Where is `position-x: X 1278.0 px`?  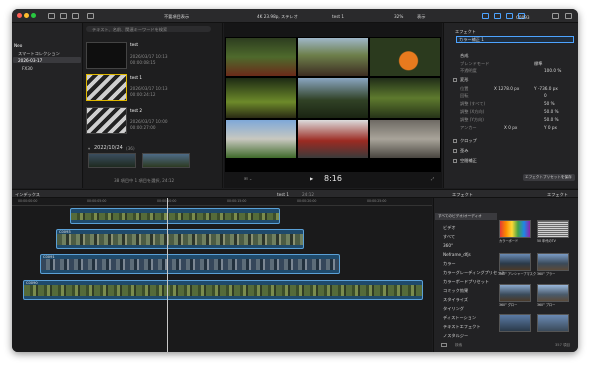 position-x: X 1278.0 px is located at coordinates (506, 88).